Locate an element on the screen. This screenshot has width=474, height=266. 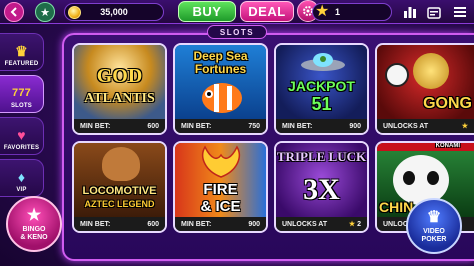
video-label-line1: VIDEO is located at coordinates (434, 231).